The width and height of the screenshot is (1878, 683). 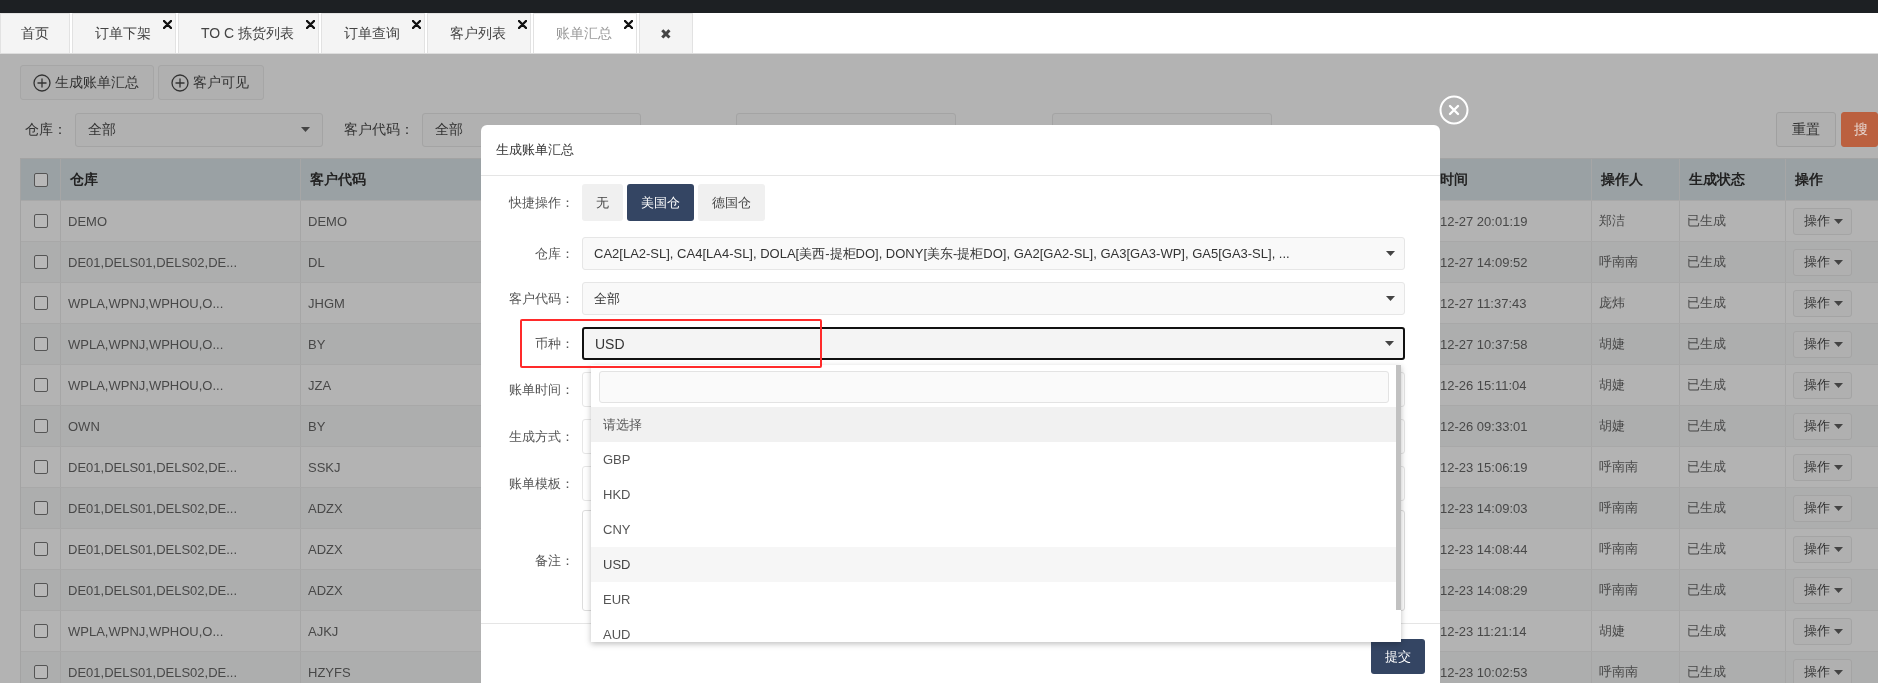 What do you see at coordinates (46, 129) in the screenshot?
I see `filter-label: 仓库：` at bounding box center [46, 129].